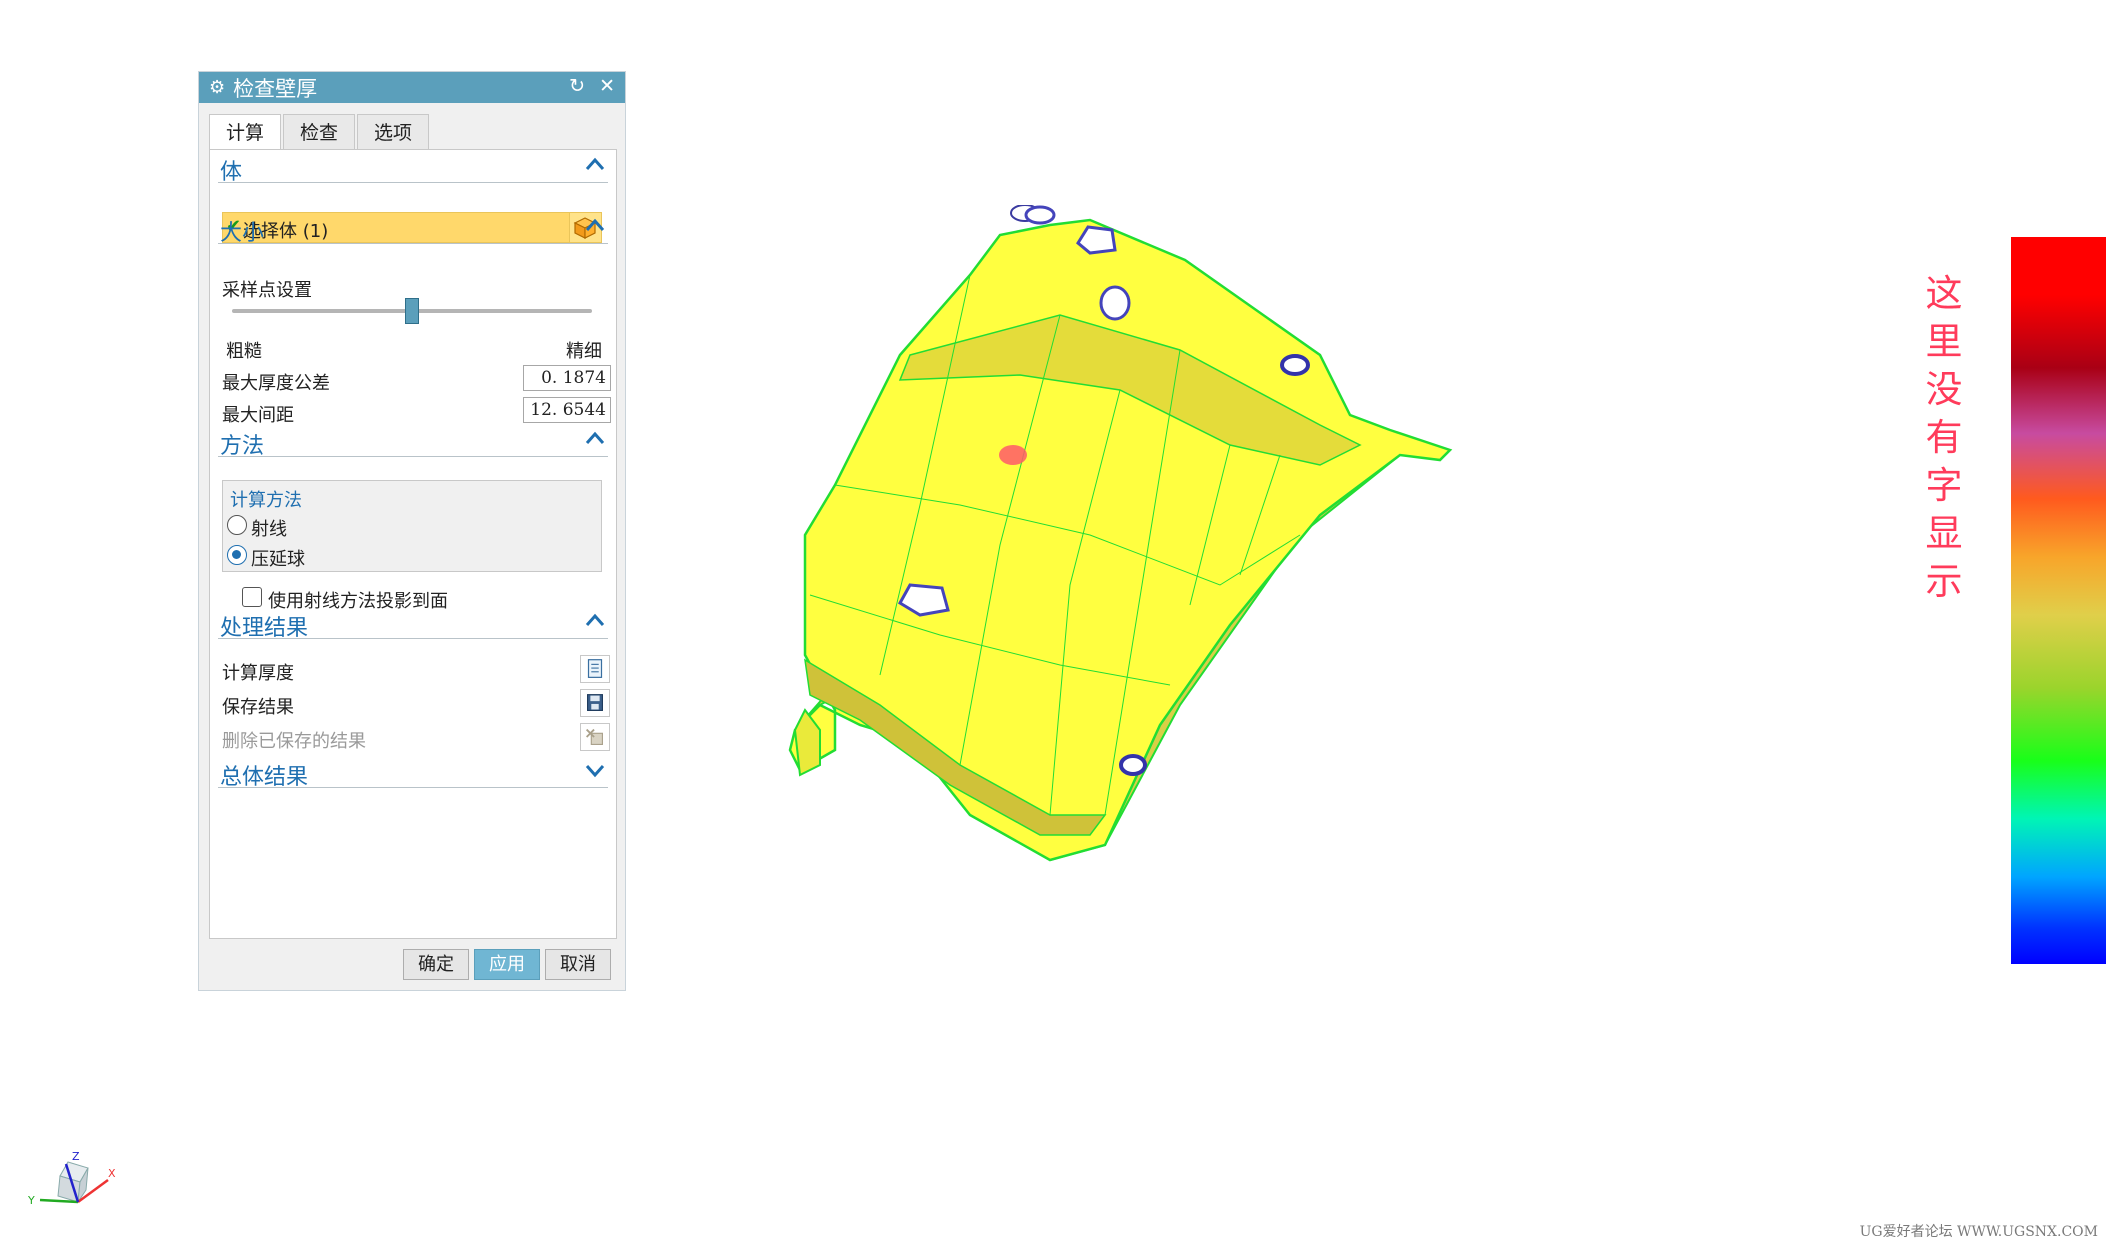 This screenshot has height=1241, width=2106. I want to click on section-header-size: 大小, so click(413, 229).